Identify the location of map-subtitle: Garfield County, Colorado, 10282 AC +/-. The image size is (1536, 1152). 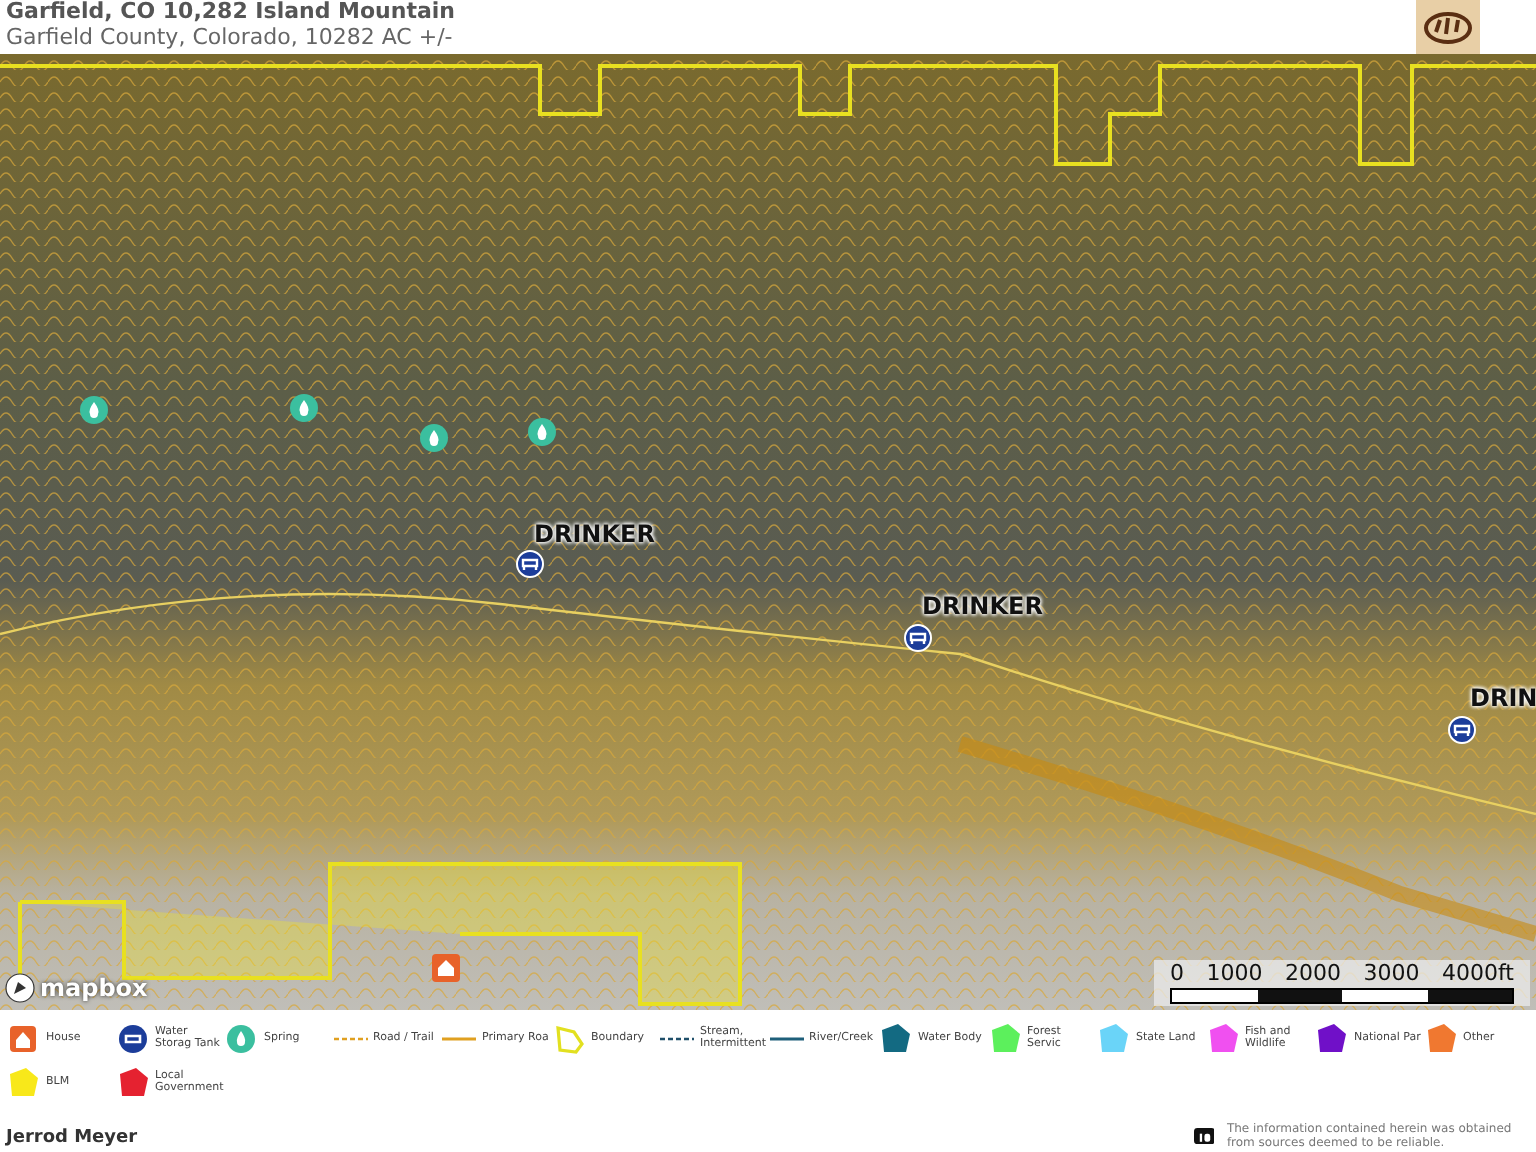
(230, 37).